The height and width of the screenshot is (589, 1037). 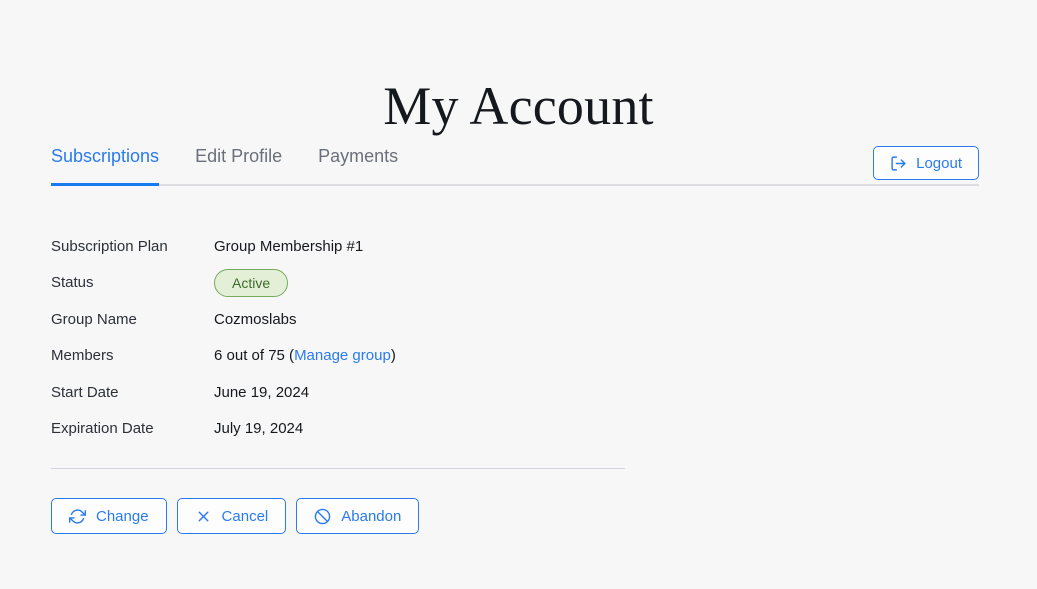 I want to click on detail-label-group-name: Group Name, so click(x=94, y=319).